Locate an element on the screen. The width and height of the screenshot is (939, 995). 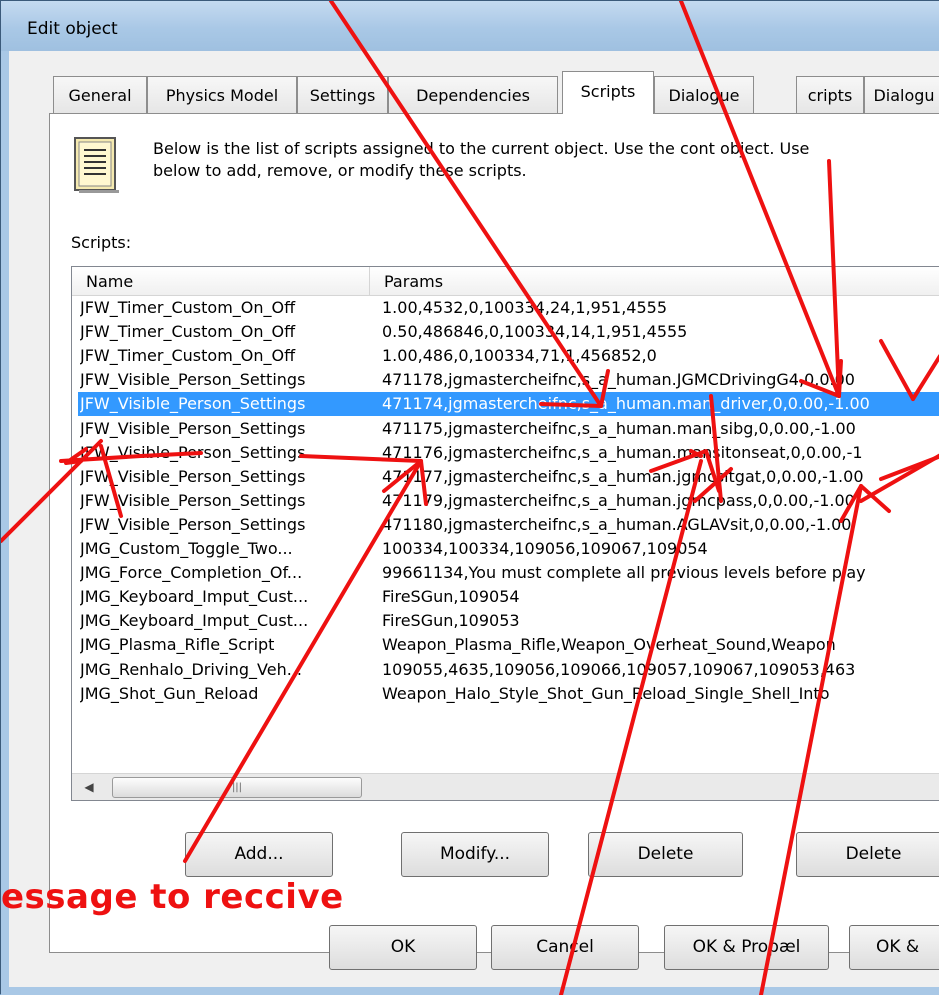
list-header: Name Params is located at coordinates (505, 281).